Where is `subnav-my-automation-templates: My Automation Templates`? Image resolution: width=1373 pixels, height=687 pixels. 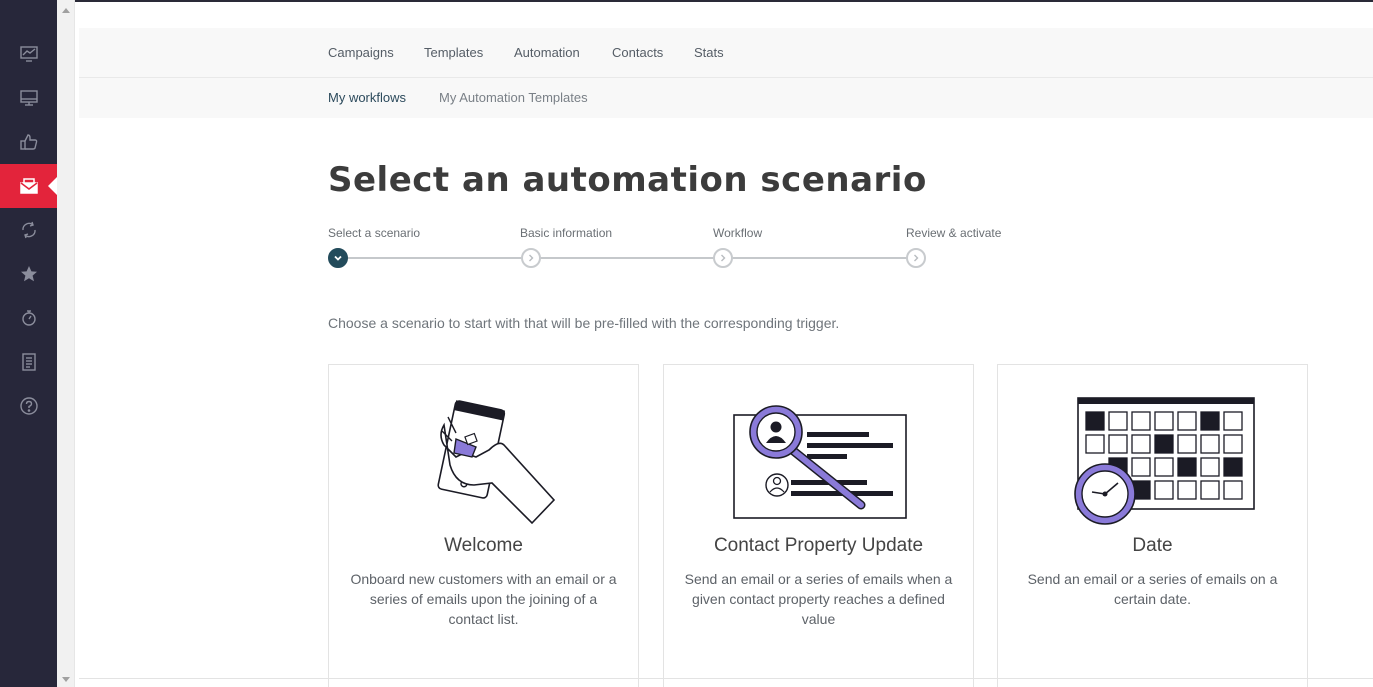 subnav-my-automation-templates: My Automation Templates is located at coordinates (513, 97).